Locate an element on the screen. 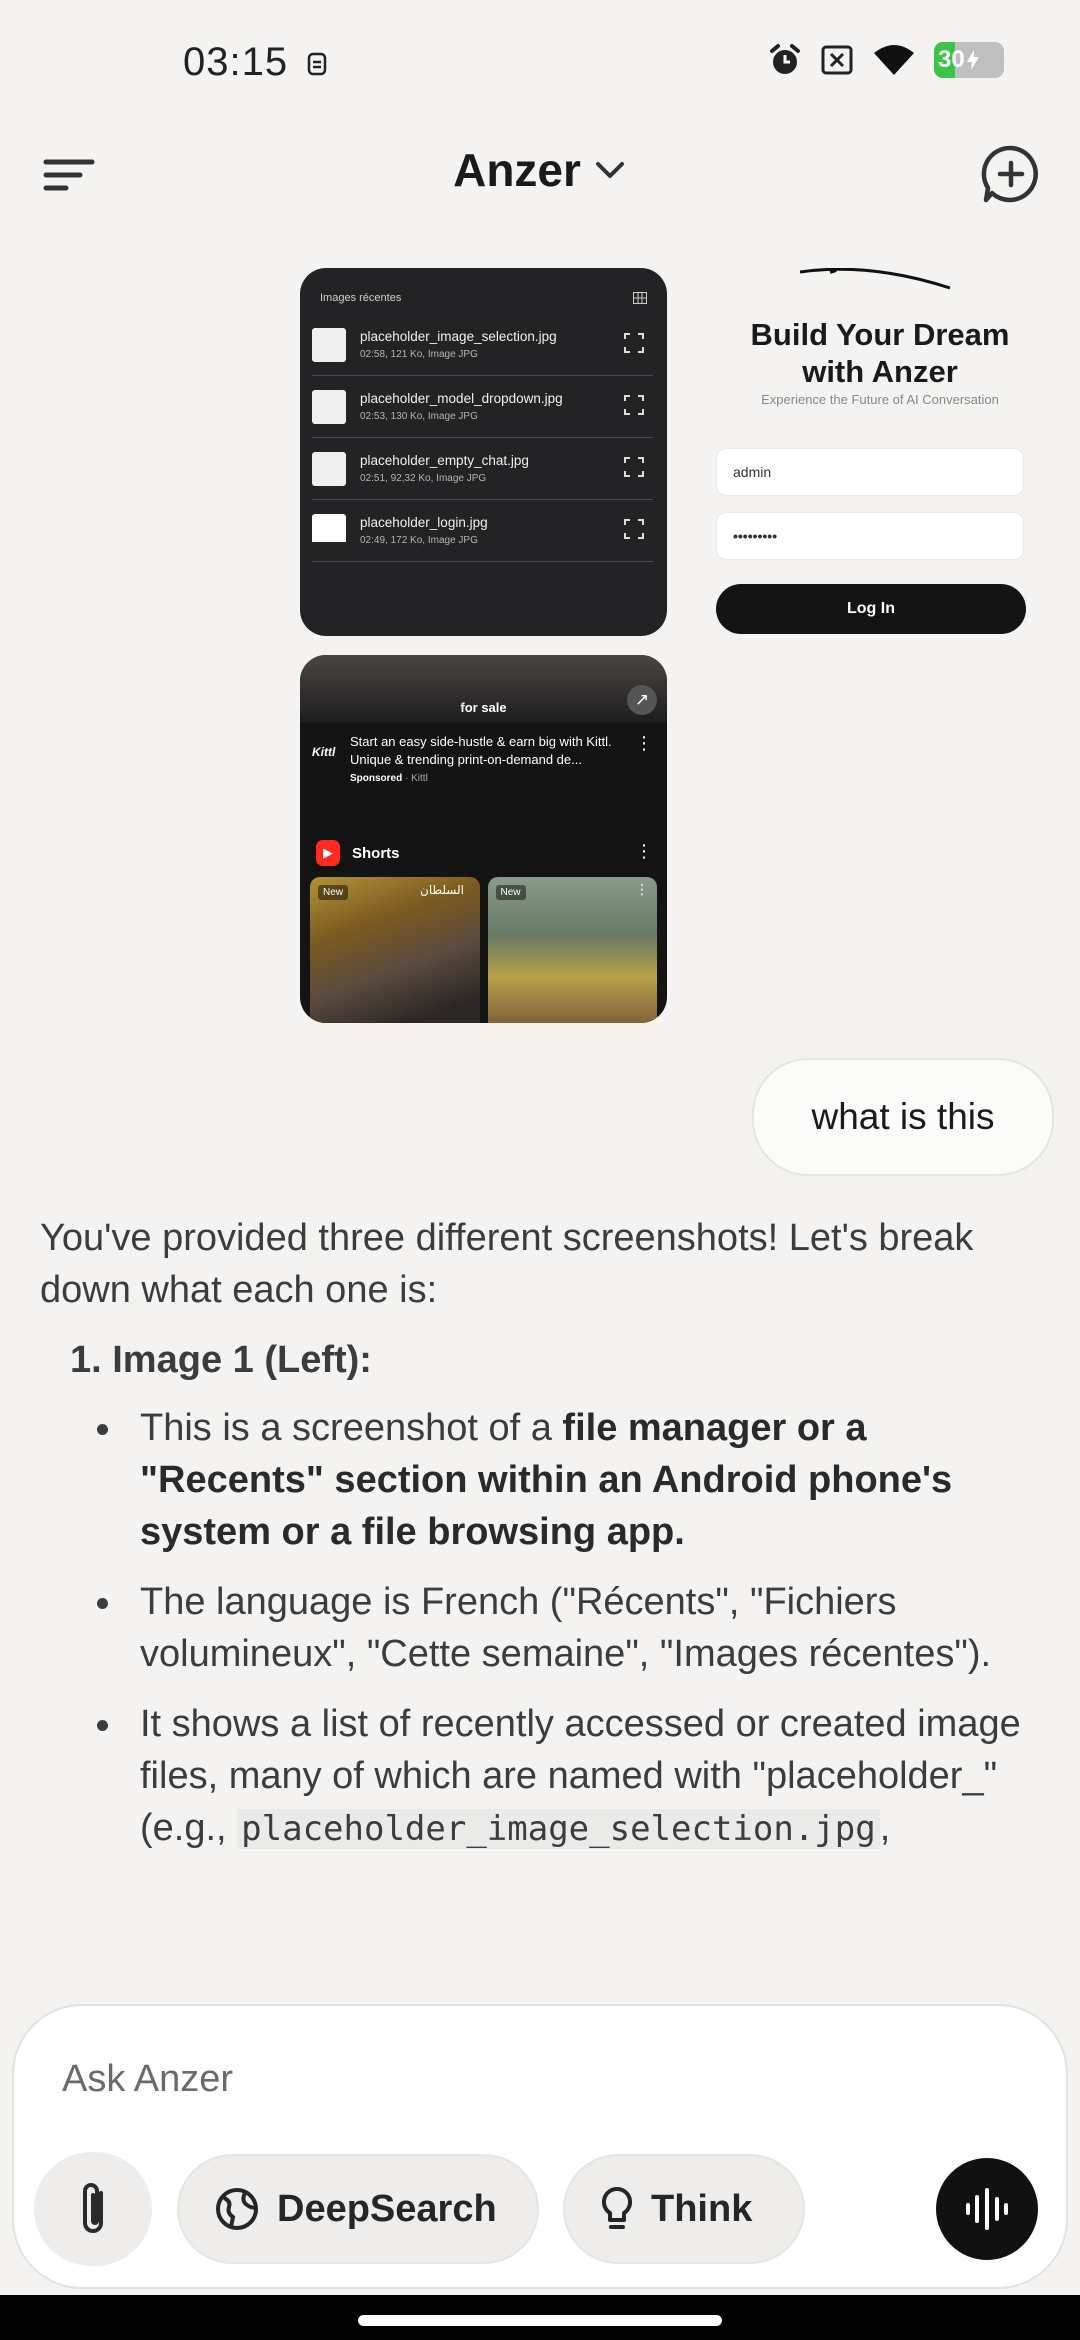 This screenshot has height=2340, width=1080. yt-sponsored: Sponsored is located at coordinates (376, 778).